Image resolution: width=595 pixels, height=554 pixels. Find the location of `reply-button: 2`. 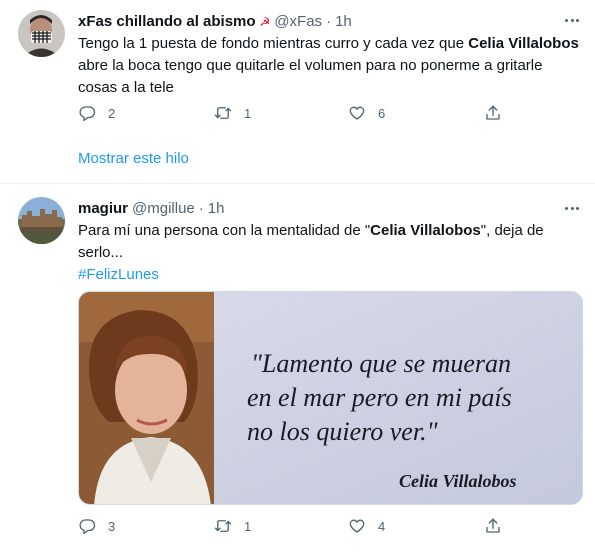

reply-button: 2 is located at coordinates (96, 113).